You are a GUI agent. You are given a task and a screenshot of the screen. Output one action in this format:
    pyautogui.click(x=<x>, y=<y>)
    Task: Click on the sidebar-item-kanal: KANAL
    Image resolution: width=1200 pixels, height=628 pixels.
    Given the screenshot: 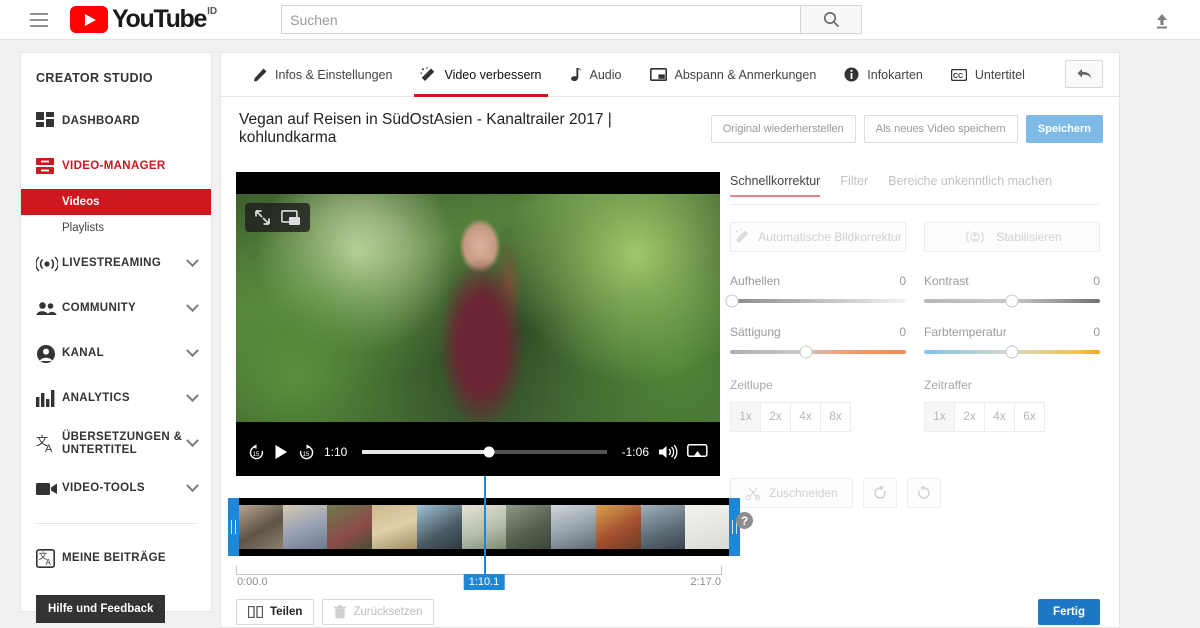 What is the action you would take?
    pyautogui.click(x=116, y=353)
    